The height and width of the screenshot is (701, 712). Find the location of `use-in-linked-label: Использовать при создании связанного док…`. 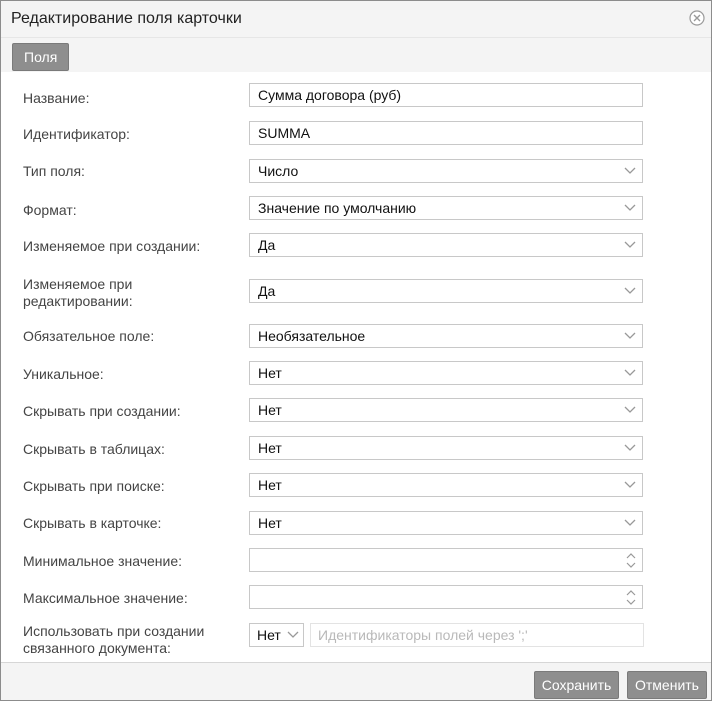

use-in-linked-label: Использовать при создании связанного док… is located at coordinates (113, 640).